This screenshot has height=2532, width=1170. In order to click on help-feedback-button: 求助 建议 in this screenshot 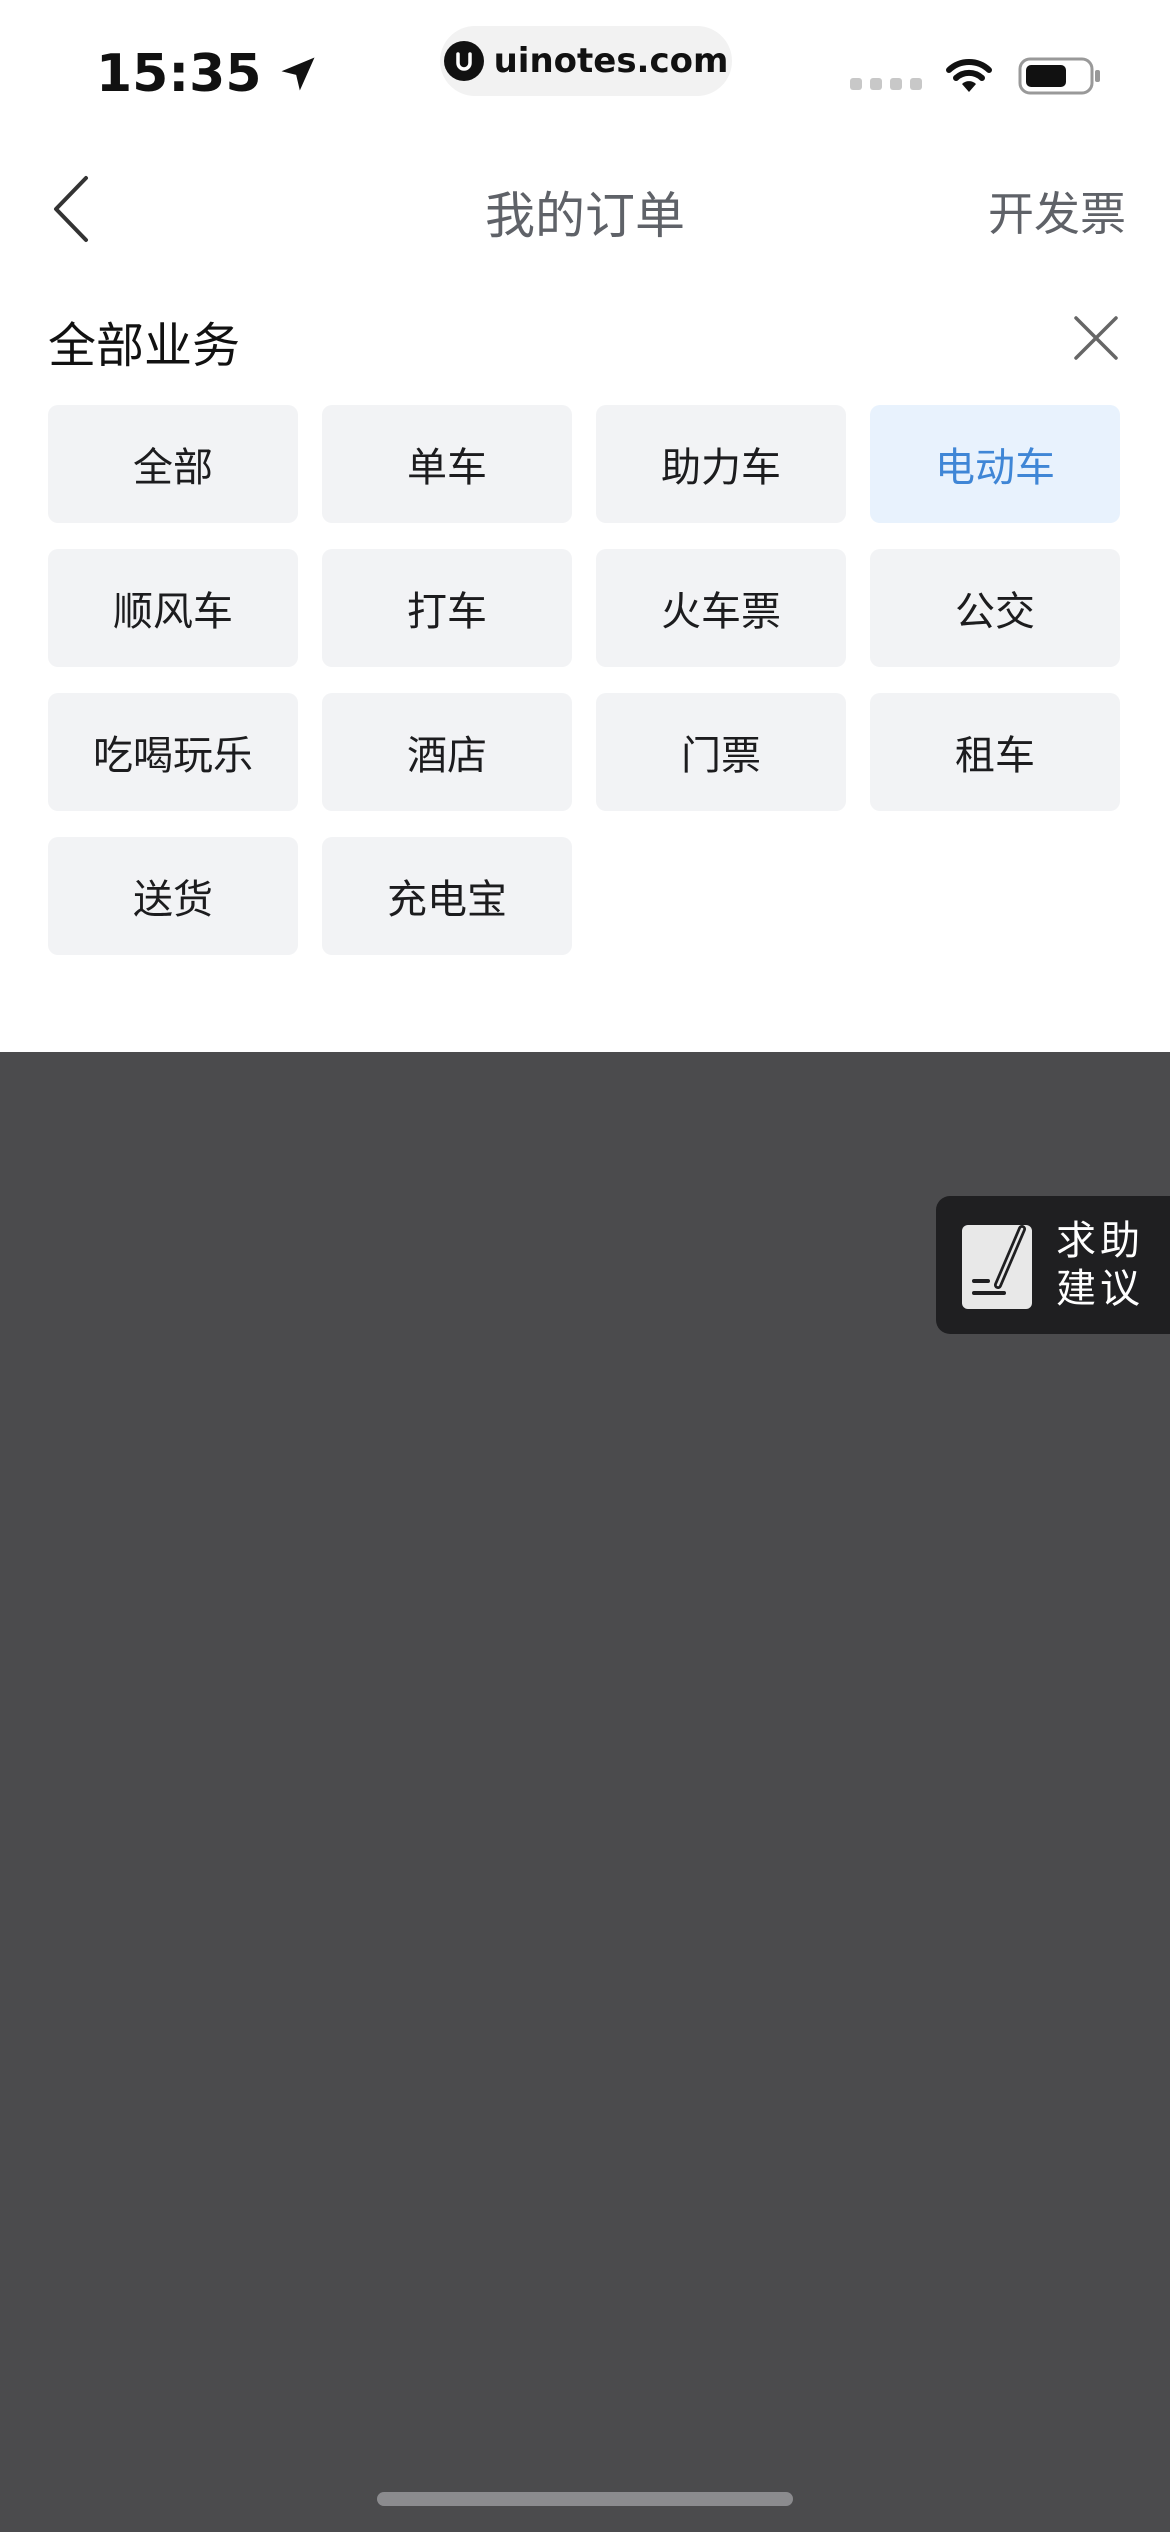, I will do `click(1053, 1265)`.